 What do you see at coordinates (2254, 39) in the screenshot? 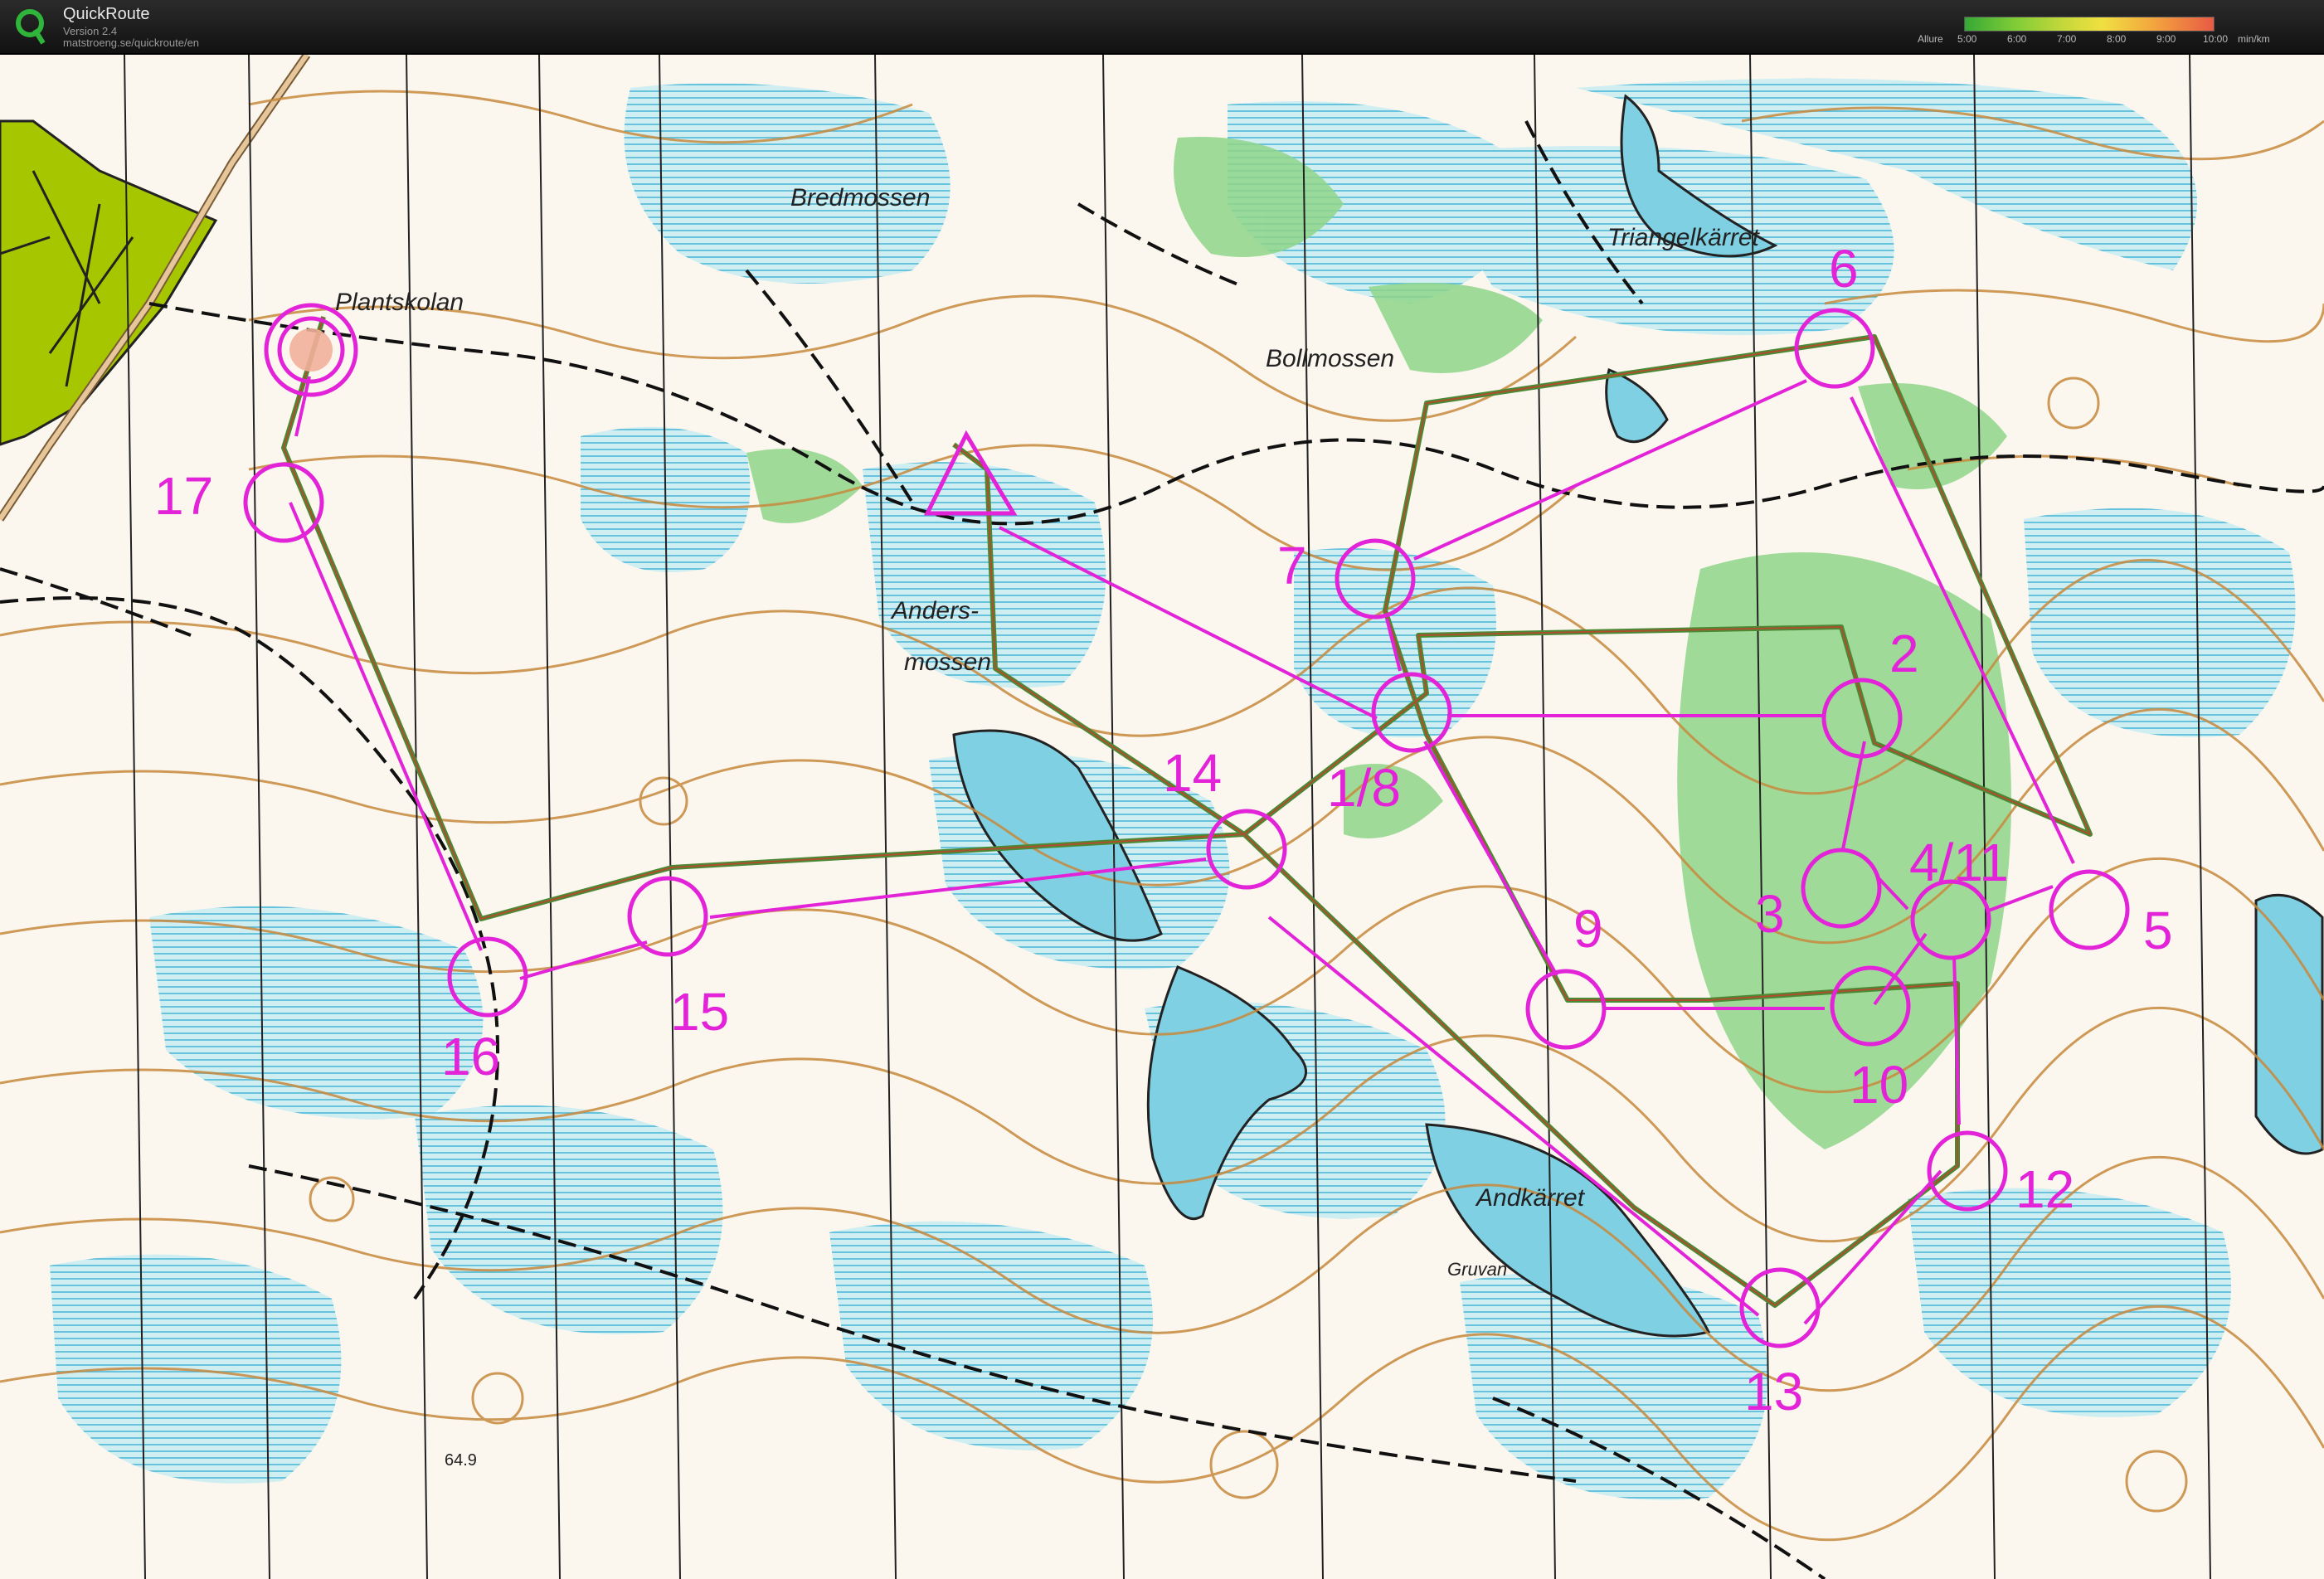
I see `pace-unit: min/km` at bounding box center [2254, 39].